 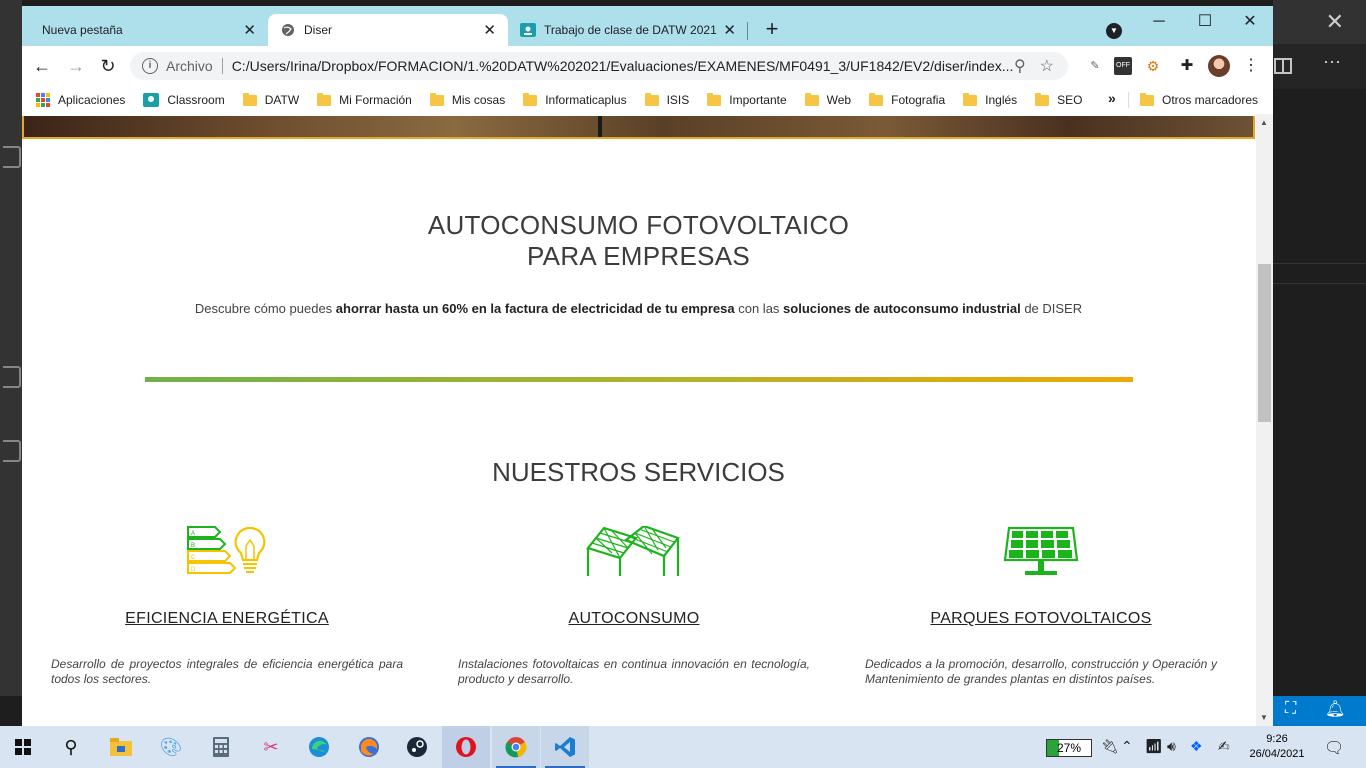 I want to click on more-actions-icon: ⋯, so click(x=1332, y=62).